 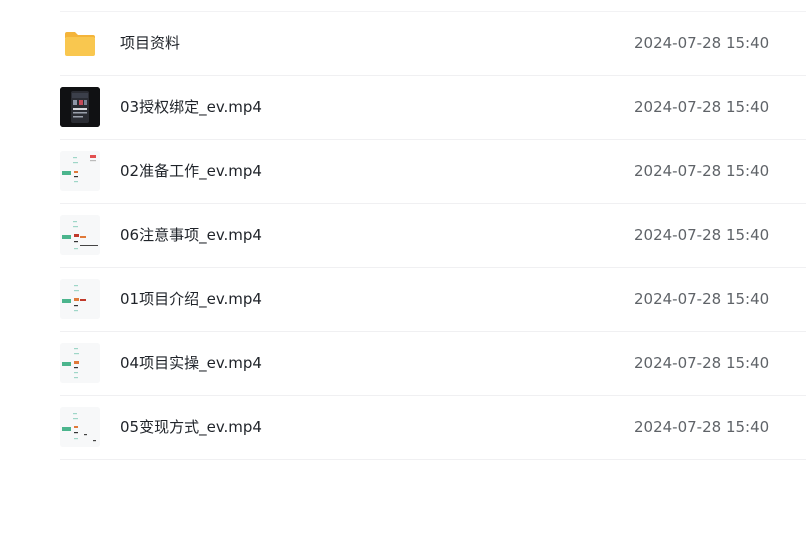 What do you see at coordinates (191, 299) in the screenshot?
I see `file-name: 01项目介绍_ev.mp4` at bounding box center [191, 299].